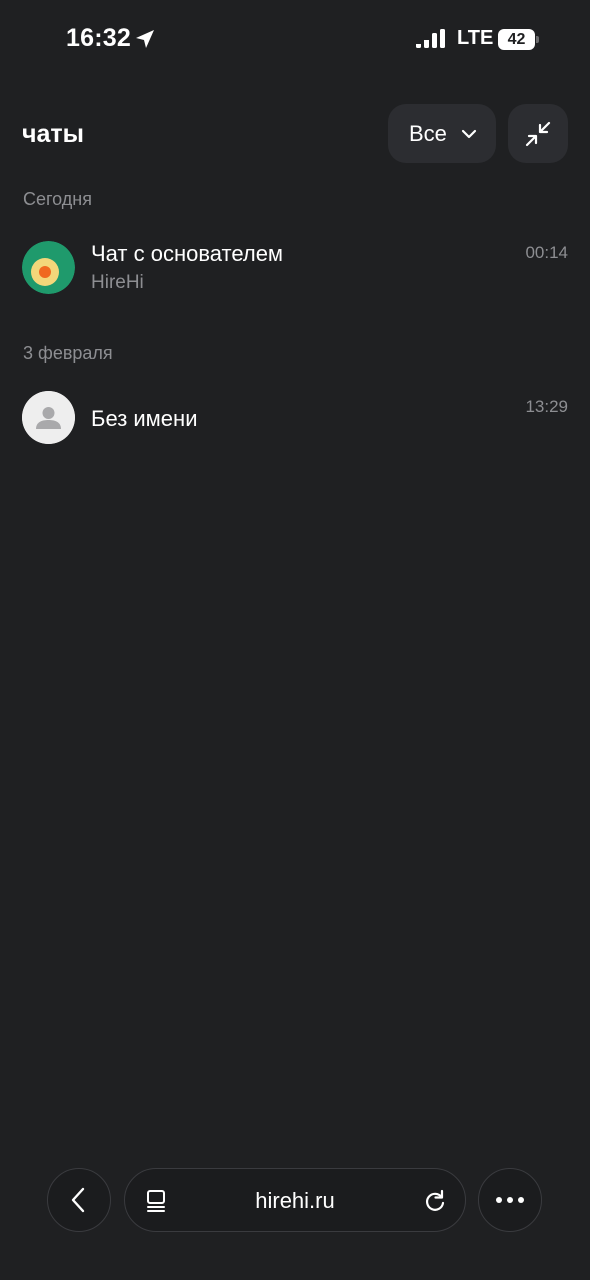 The height and width of the screenshot is (1280, 590). Describe the element at coordinates (145, 39) in the screenshot. I see `location-arrow-icon` at that location.